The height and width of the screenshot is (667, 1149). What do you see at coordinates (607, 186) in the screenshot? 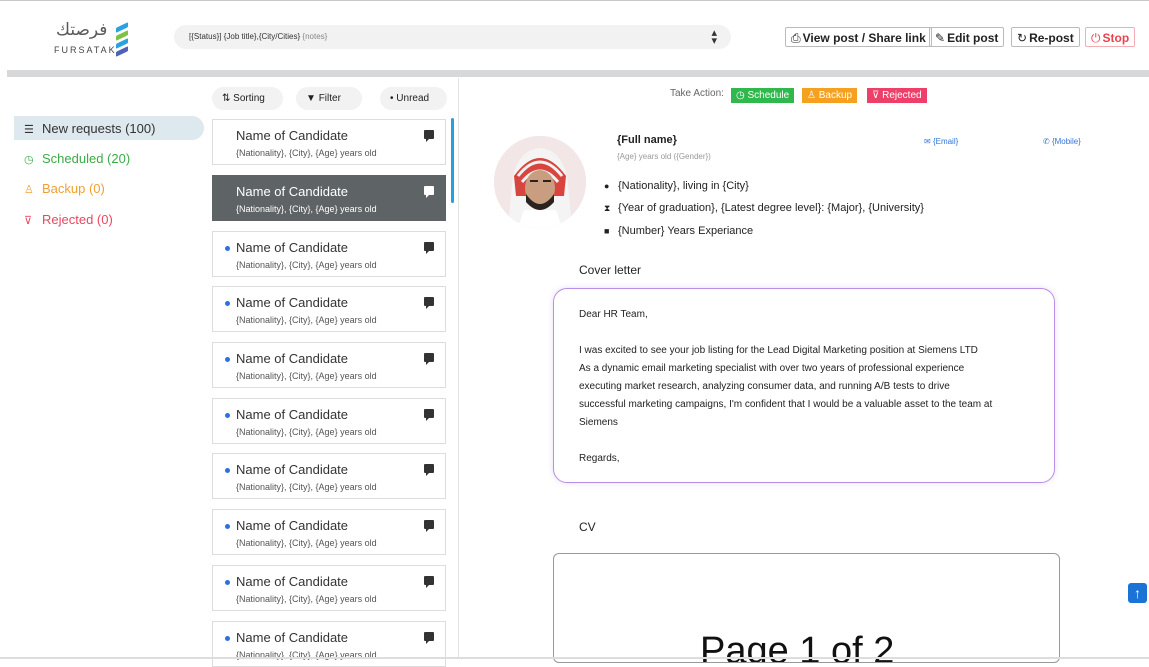
I see `location-pin-icon: ●` at bounding box center [607, 186].